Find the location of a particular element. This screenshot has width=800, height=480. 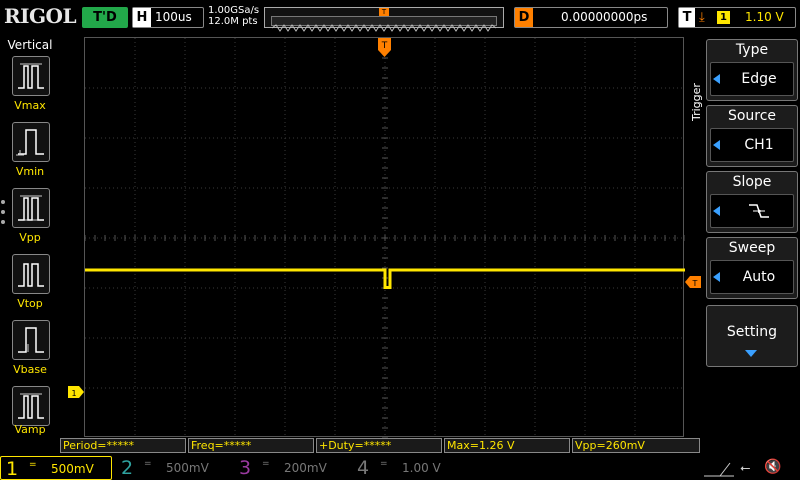

trigger-status-box: T ⤓ 1 1.10 V is located at coordinates (737, 17).